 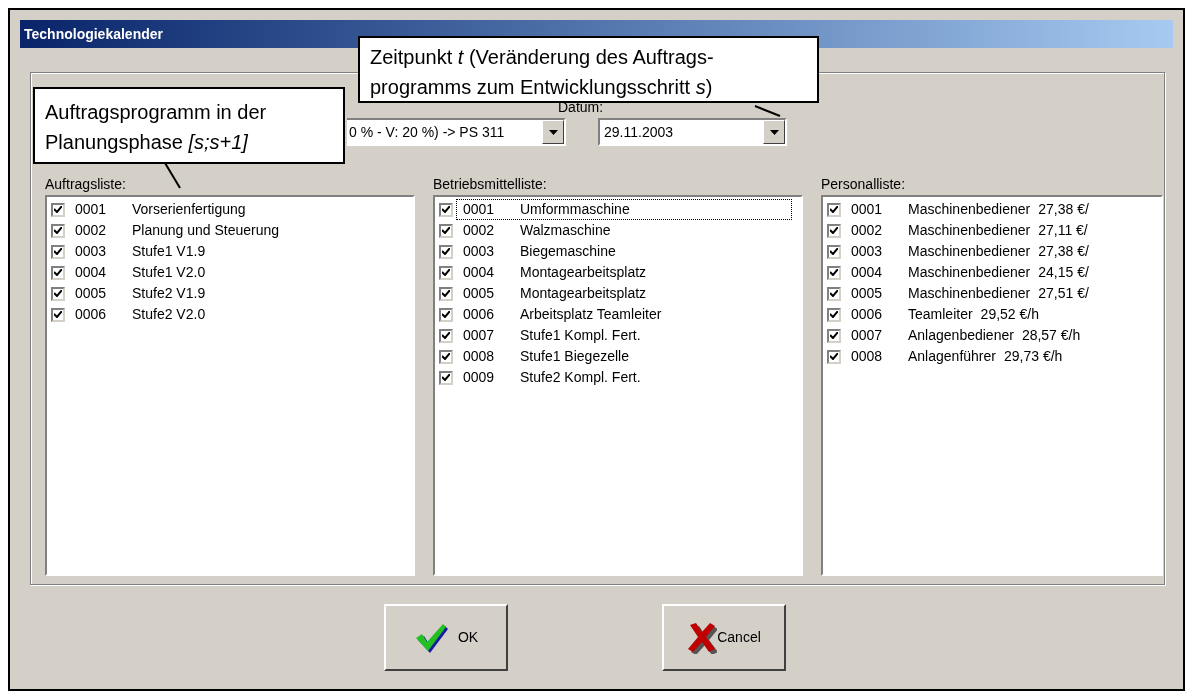 I want to click on list-label: Betriebsmittelliste:, so click(x=490, y=185).